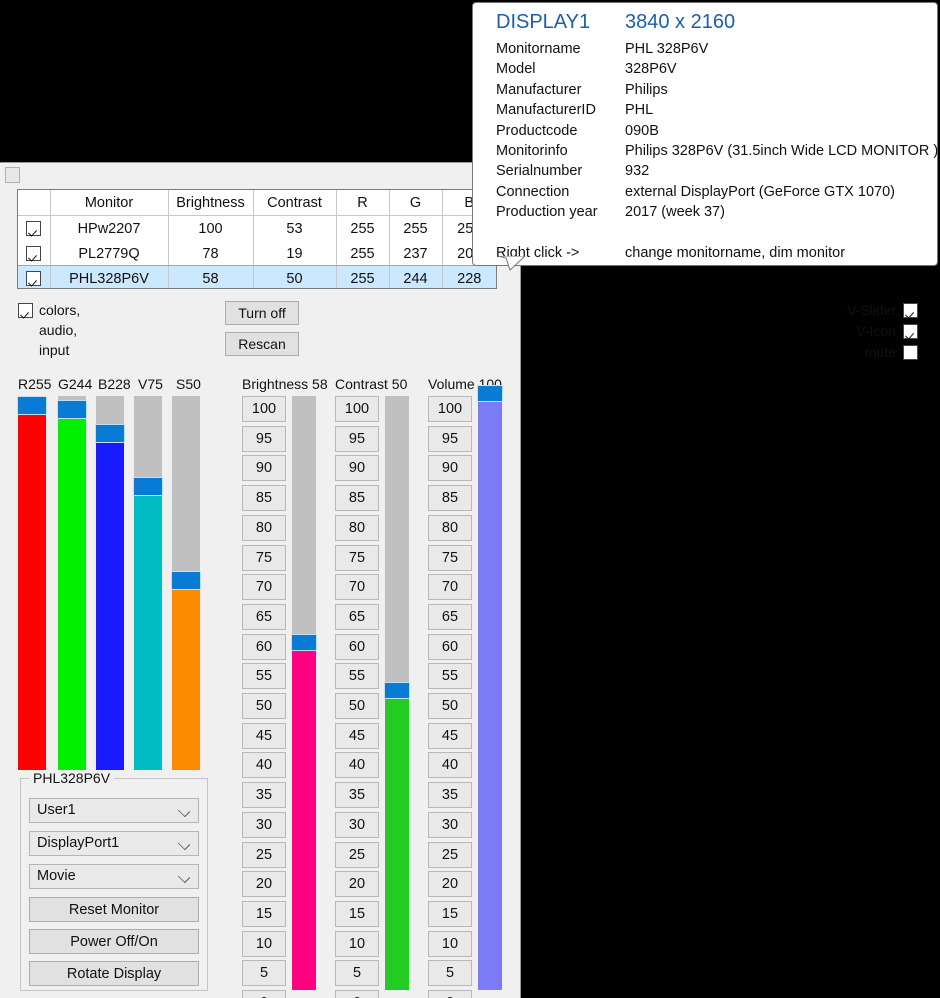 This screenshot has height=998, width=940. I want to click on mute-checkbox, so click(910, 352).